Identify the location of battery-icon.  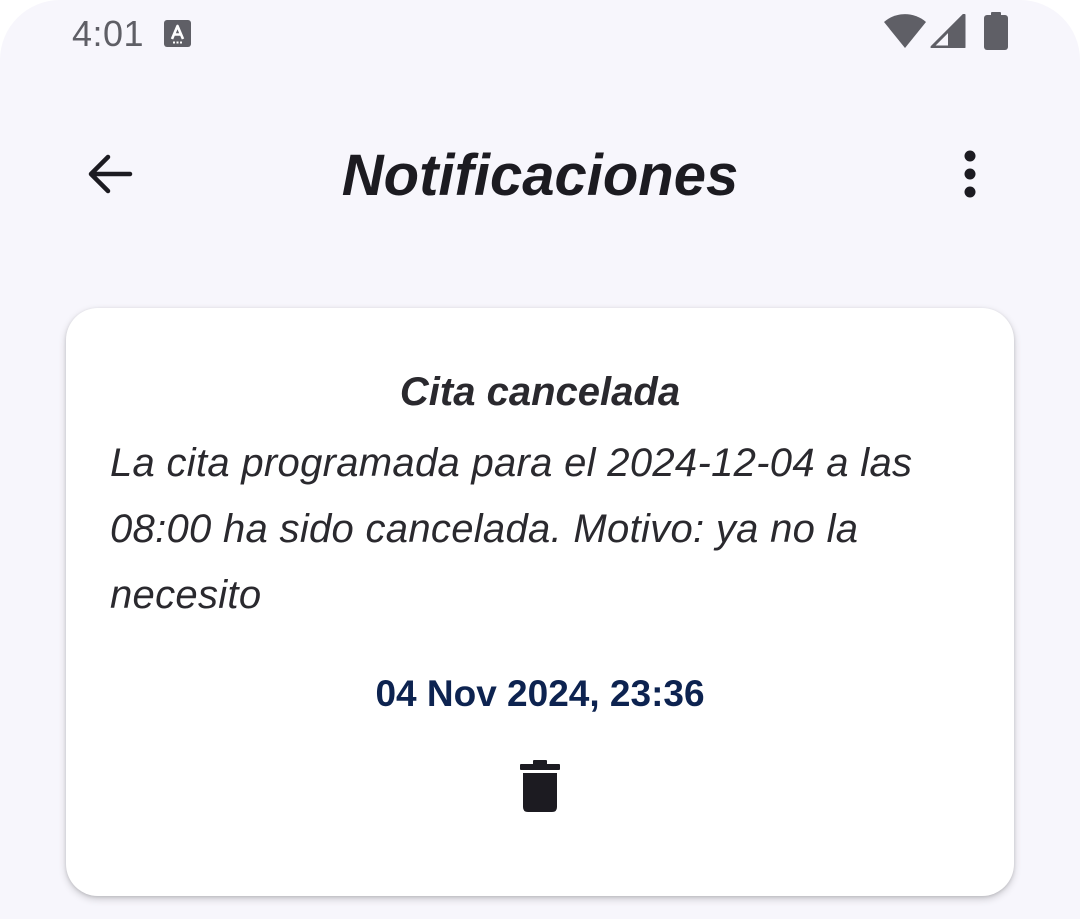
(996, 33).